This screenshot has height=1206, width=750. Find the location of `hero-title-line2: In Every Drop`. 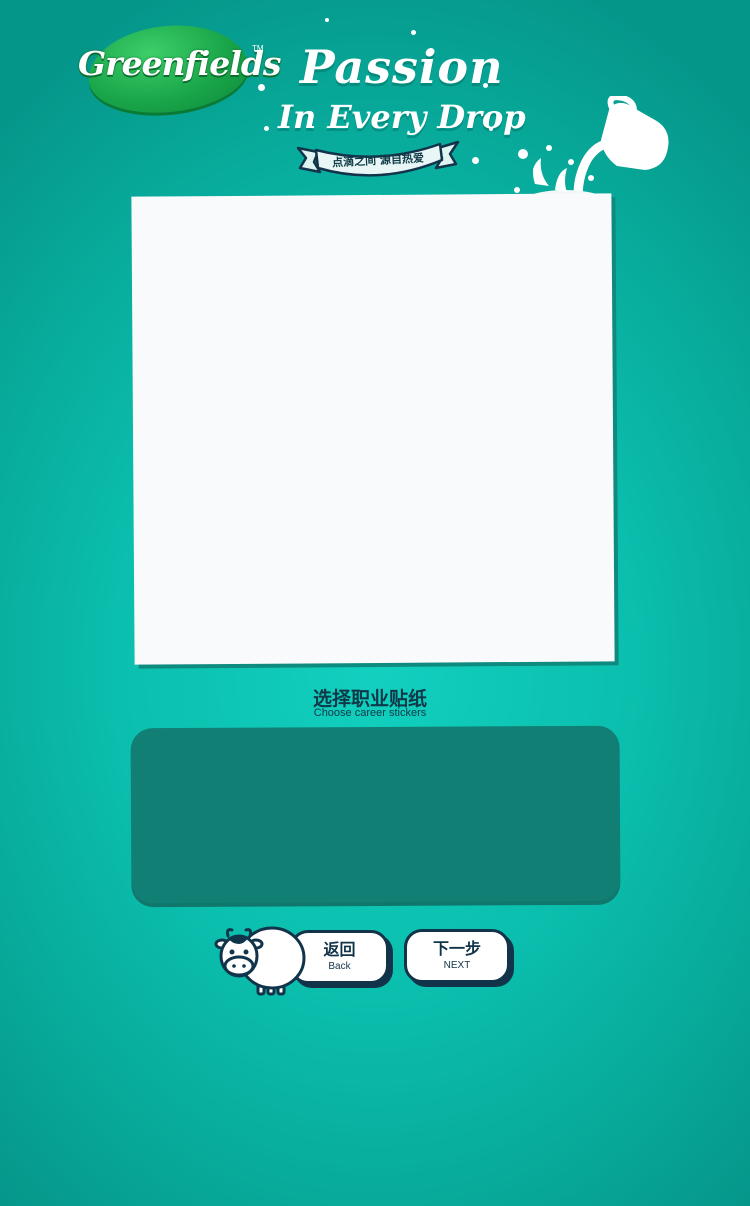

hero-title-line2: In Every Drop is located at coordinates (402, 117).